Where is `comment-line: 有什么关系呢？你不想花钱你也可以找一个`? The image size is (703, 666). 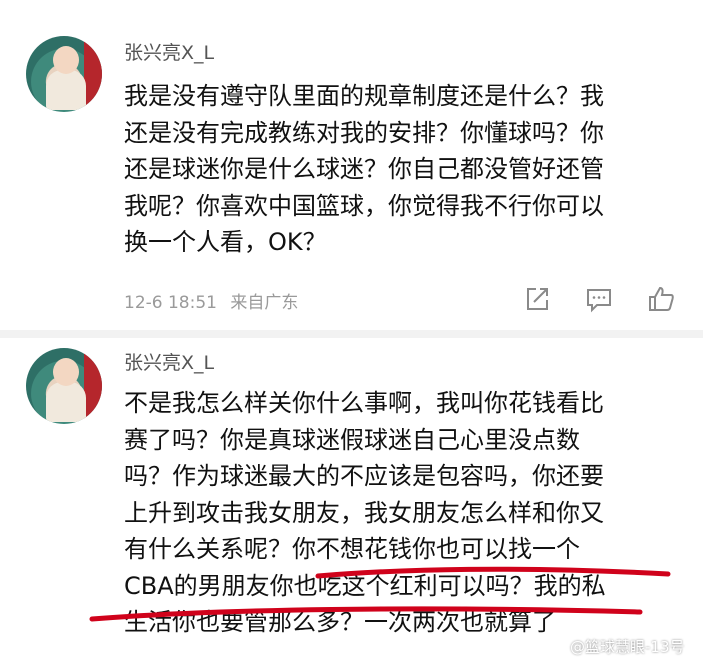
comment-line: 有什么关系呢？你不想花钱你也可以找一个 is located at coordinates (352, 549).